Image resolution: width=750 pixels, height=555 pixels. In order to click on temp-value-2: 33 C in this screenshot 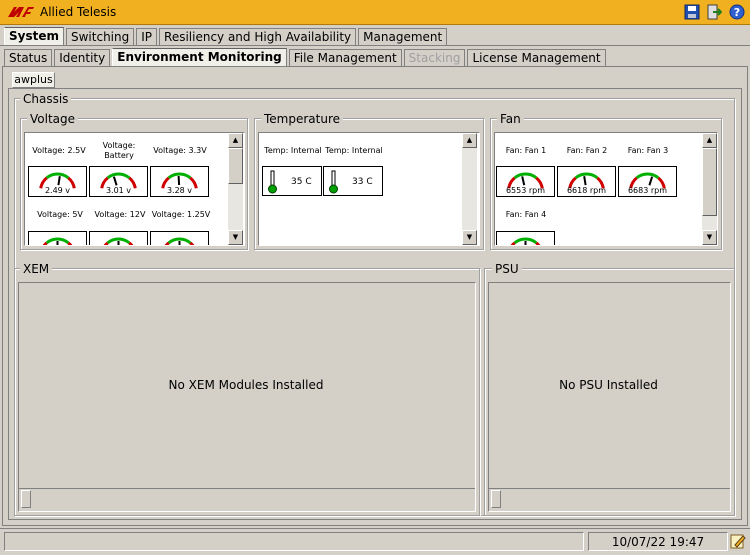, I will do `click(362, 182)`.